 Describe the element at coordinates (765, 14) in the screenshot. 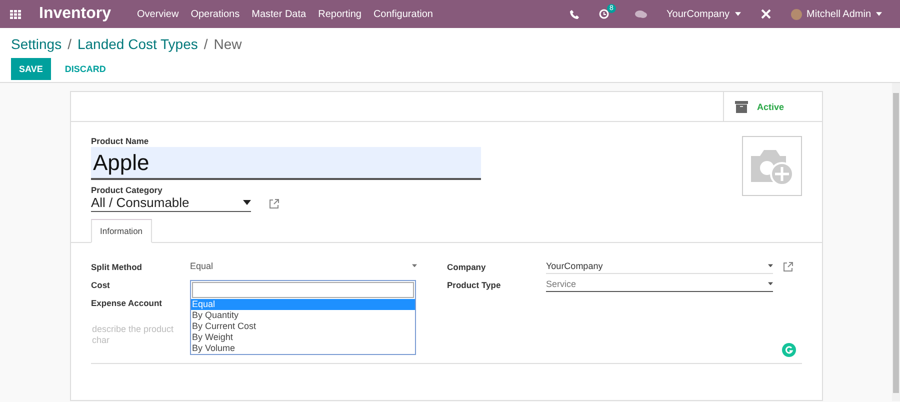

I see `tools-icon` at that location.